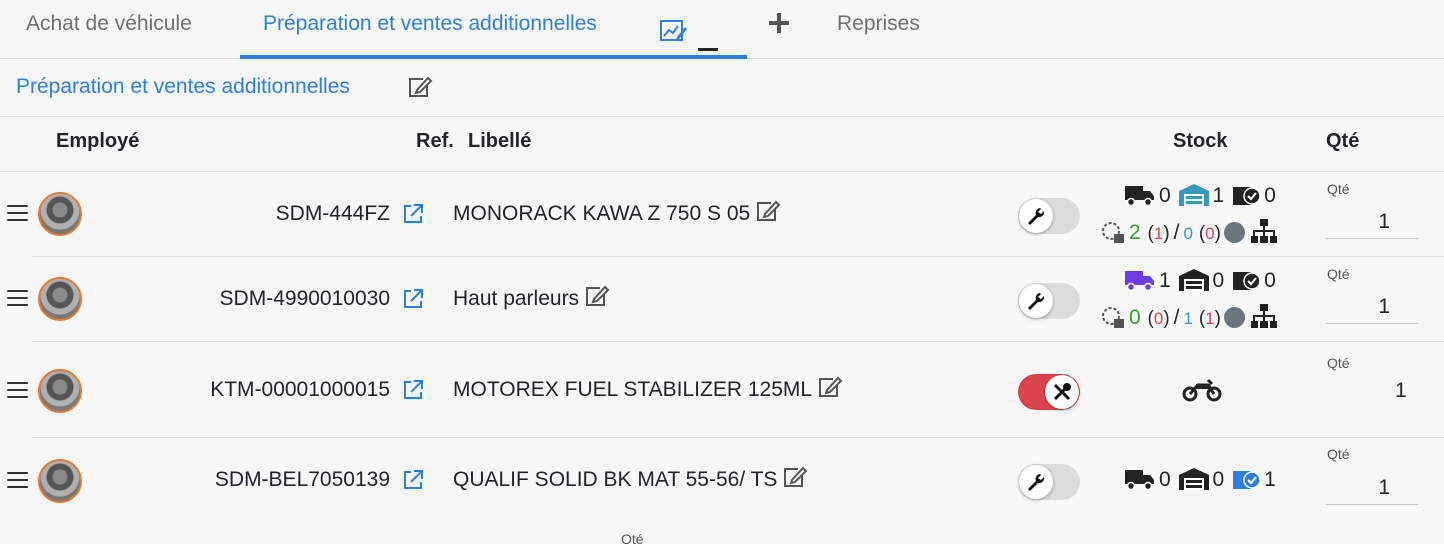 This screenshot has height=544, width=1444. What do you see at coordinates (779, 25) in the screenshot?
I see `add-tab-button` at bounding box center [779, 25].